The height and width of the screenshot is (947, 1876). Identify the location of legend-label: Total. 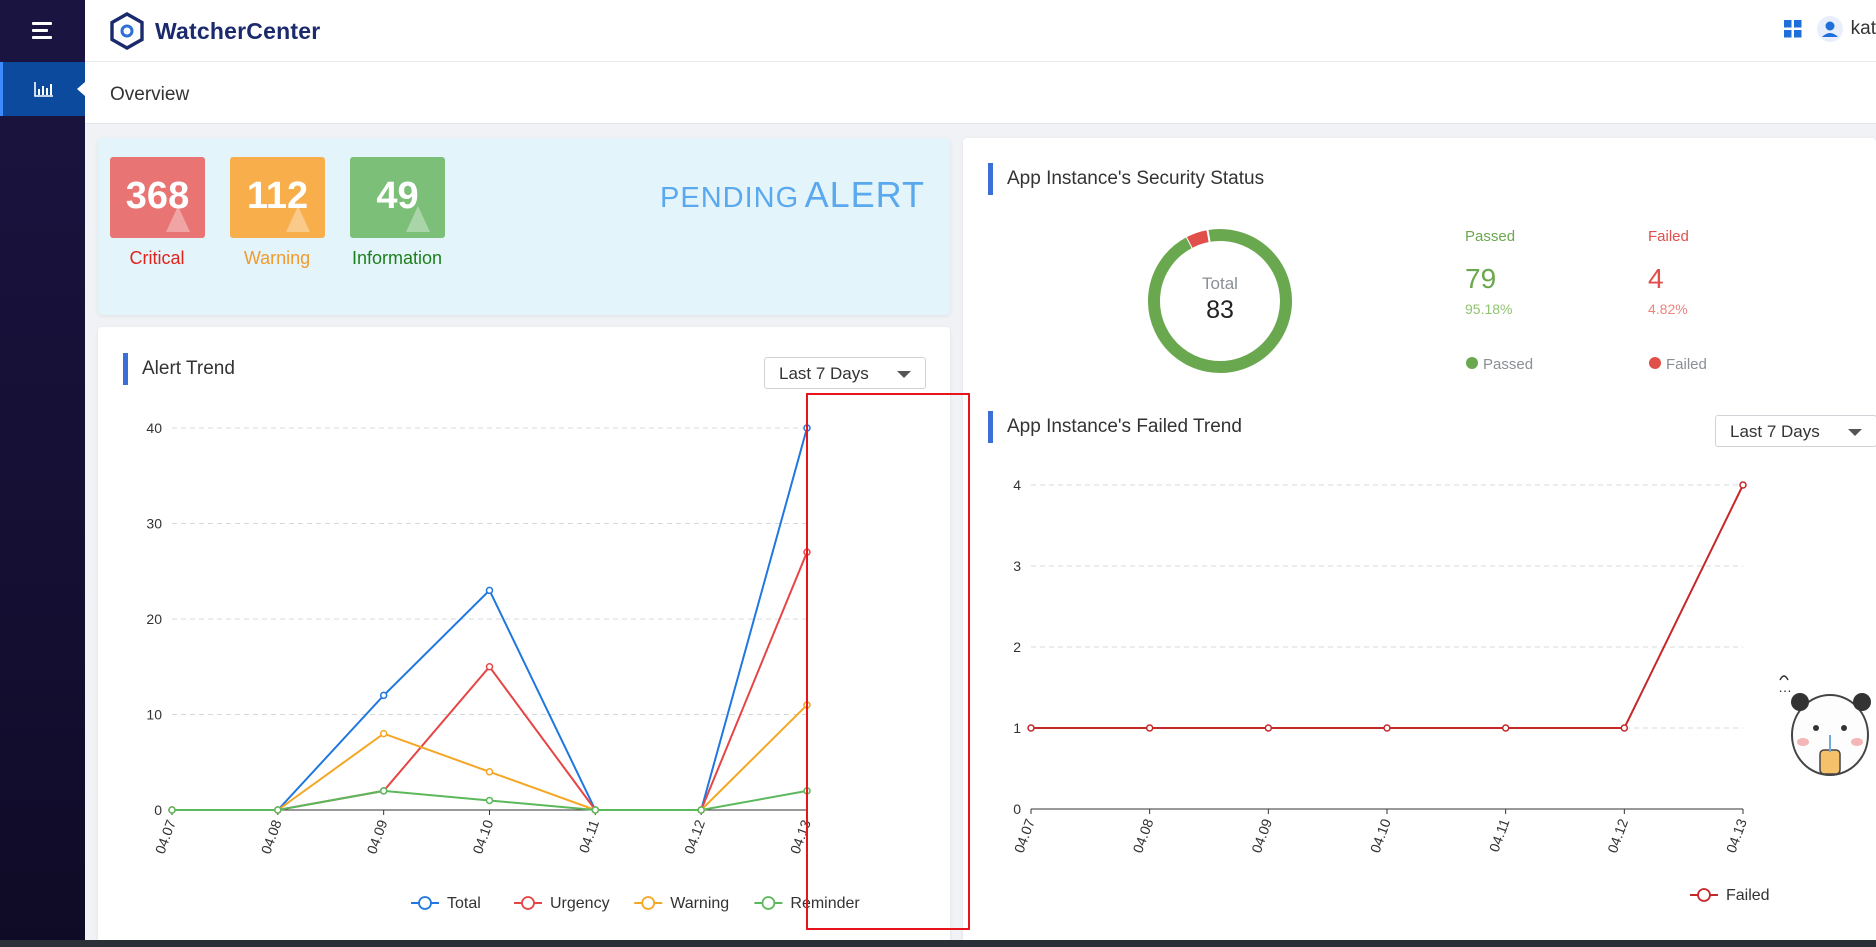
(464, 903).